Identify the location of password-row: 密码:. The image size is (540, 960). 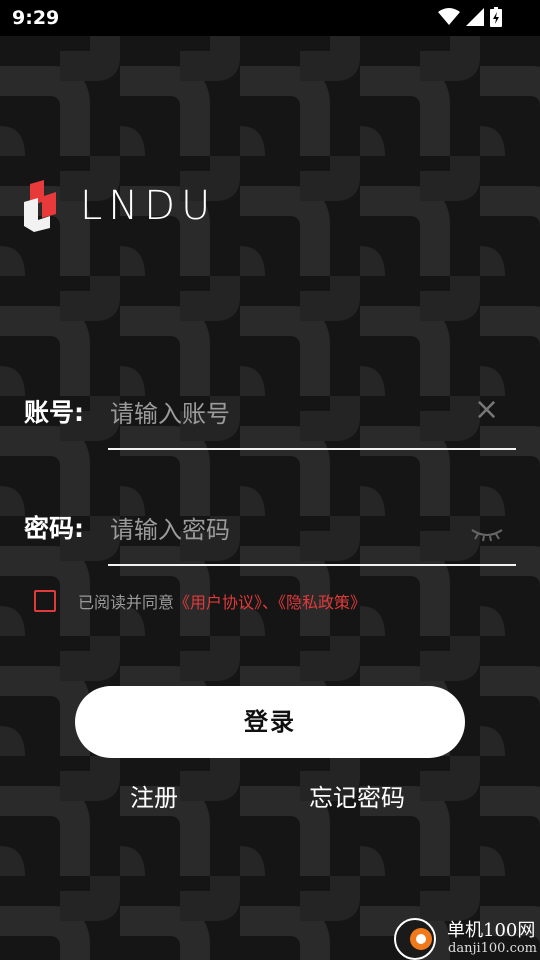
(270, 541).